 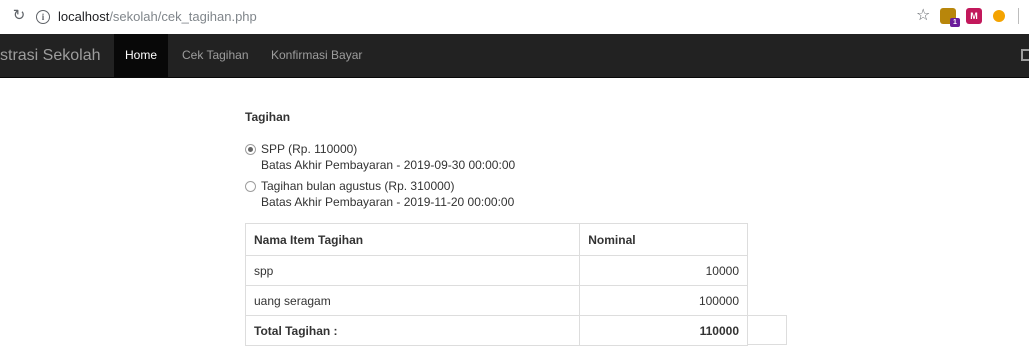 I want to click on option-label: Tagihan bulan agustus (Rp. 310000), so click(x=358, y=186).